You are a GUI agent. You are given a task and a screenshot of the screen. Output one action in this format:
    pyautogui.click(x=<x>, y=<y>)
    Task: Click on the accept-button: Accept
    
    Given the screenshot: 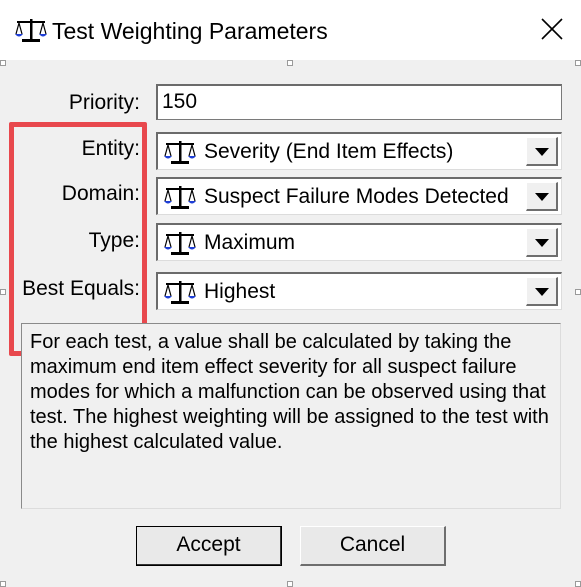 What is the action you would take?
    pyautogui.click(x=209, y=546)
    